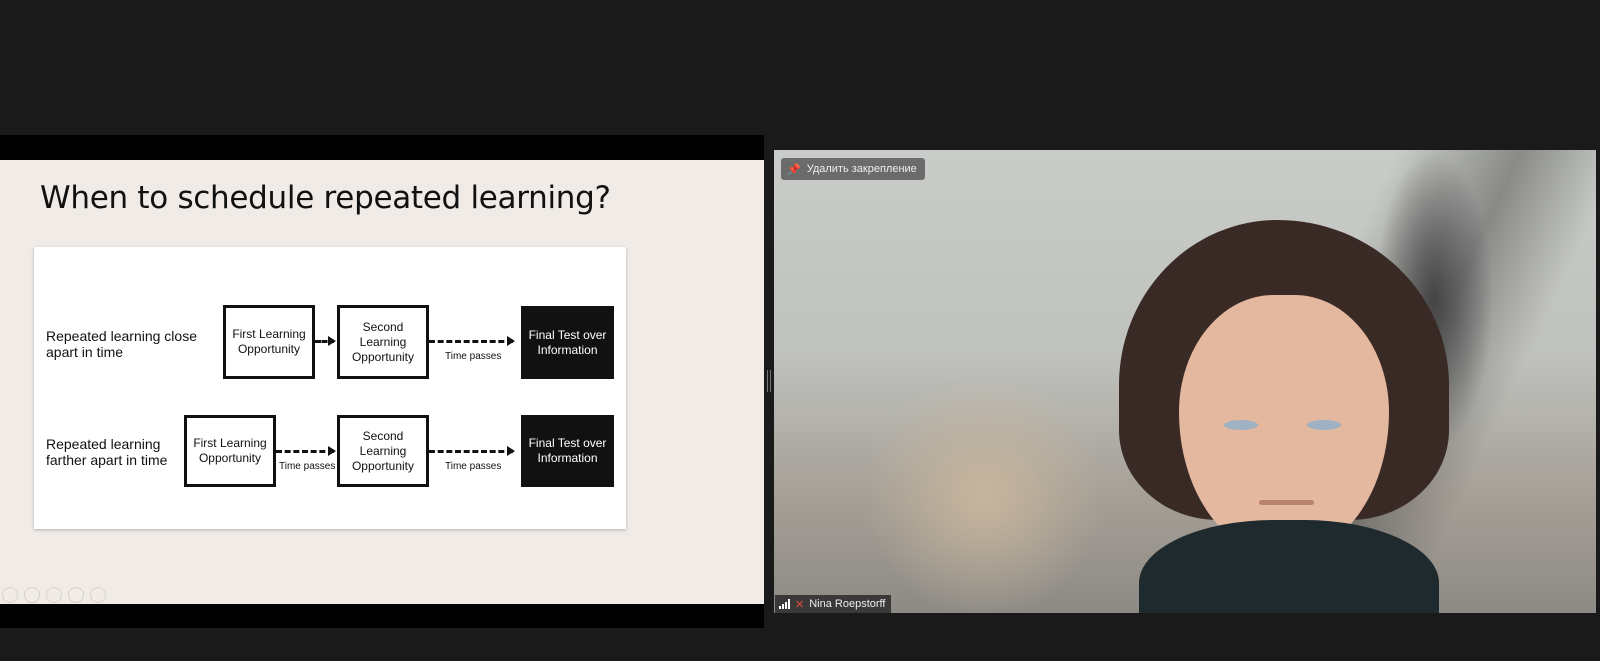  I want to click on row1-final-test-box: Final Test over Information, so click(567, 342).